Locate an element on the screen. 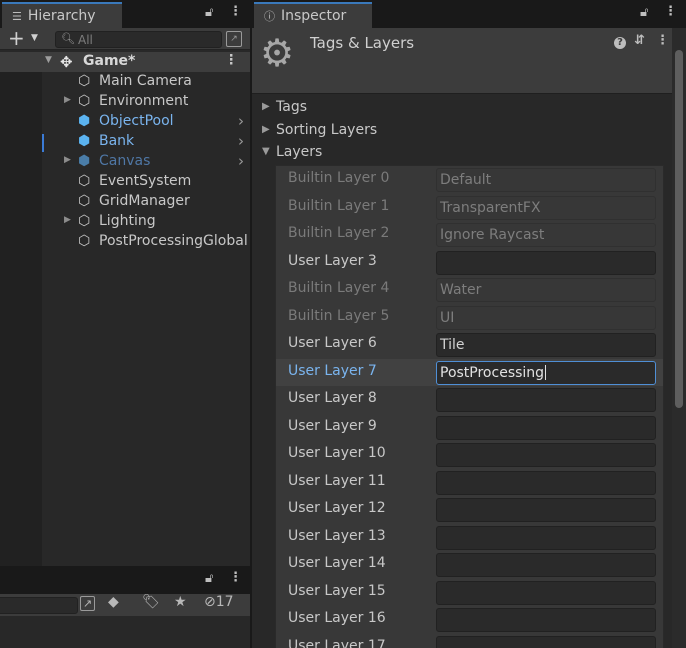 Image resolution: width=686 pixels, height=648 pixels. tag-icon: 🏷︎ is located at coordinates (151, 602).